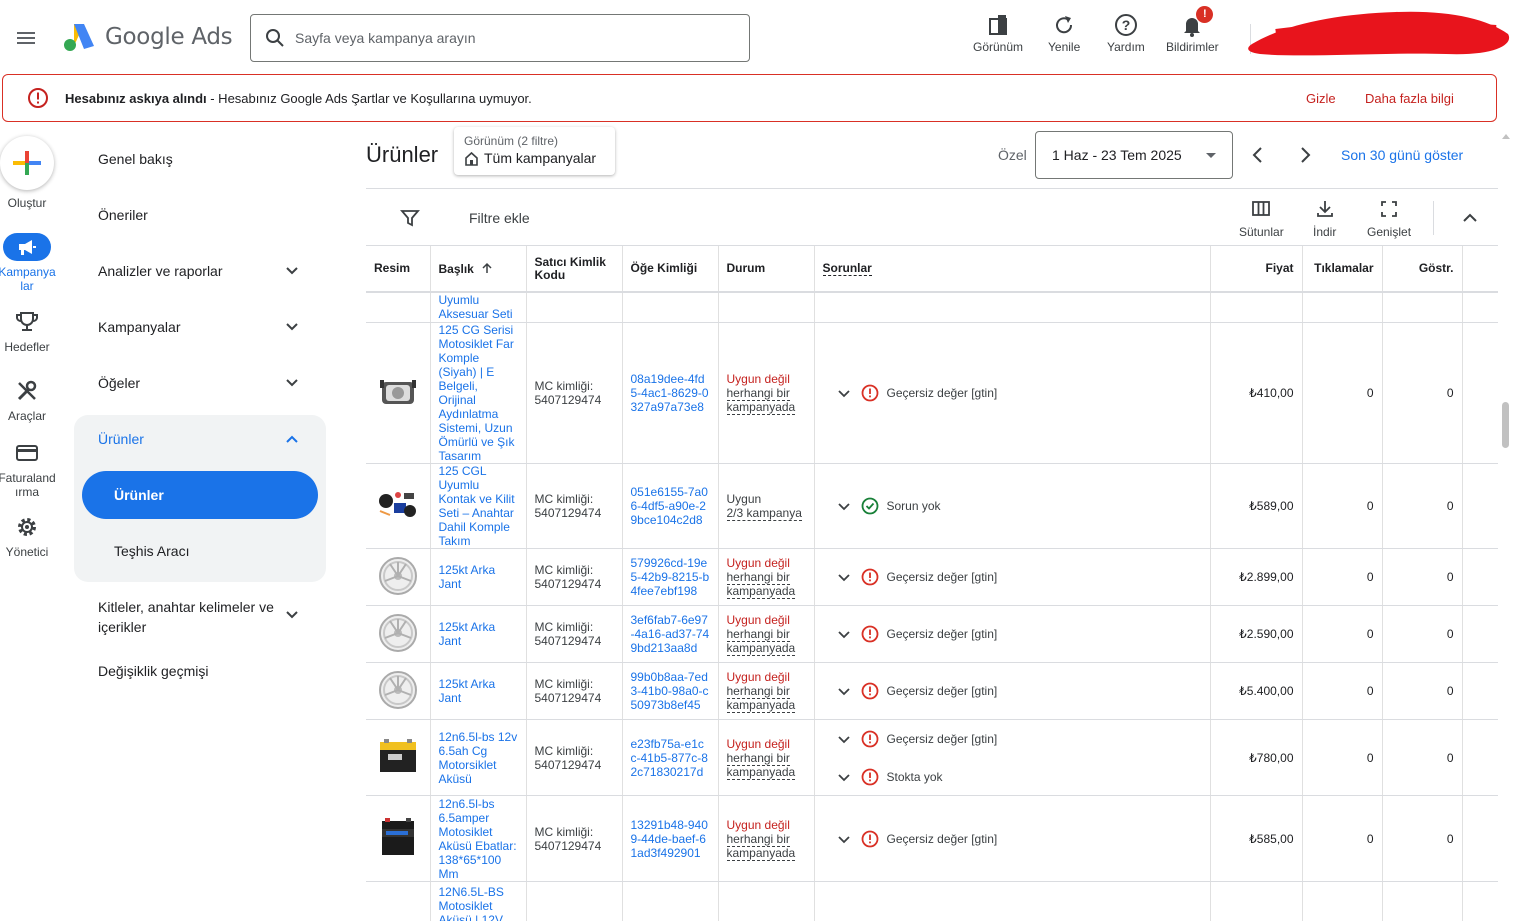 The image size is (1518, 921). I want to click on item-id-link: 579926cd-19e5-42b9-8215-b4fee7ebf198, so click(670, 577).